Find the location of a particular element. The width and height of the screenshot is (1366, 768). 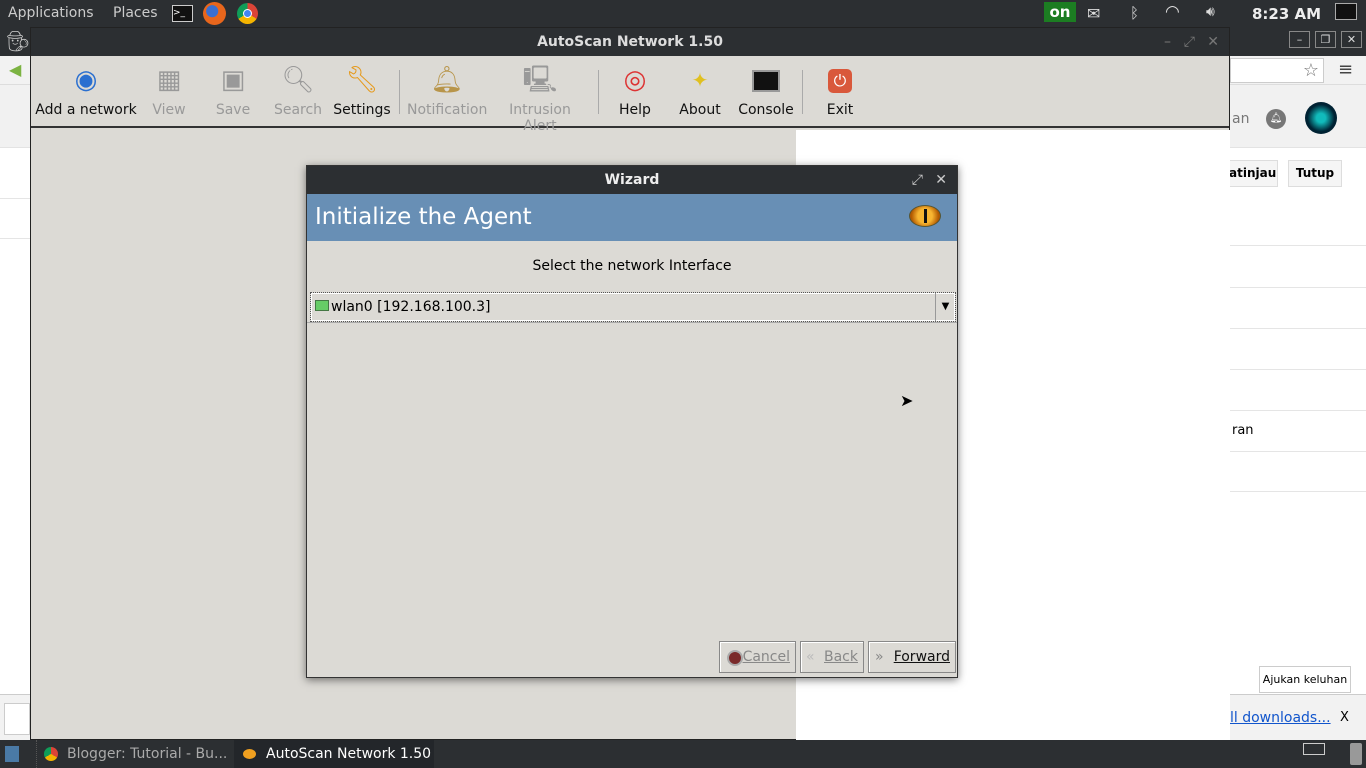

power-icon: ⏻ is located at coordinates (840, 80).